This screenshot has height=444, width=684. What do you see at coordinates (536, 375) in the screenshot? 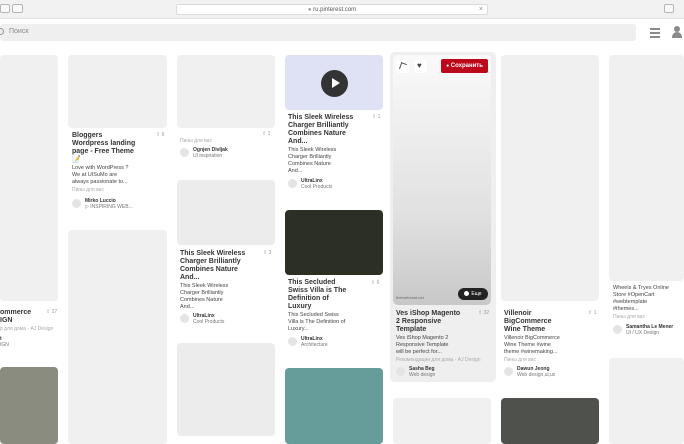
I see `pin-board: Web design,ui,ux` at bounding box center [536, 375].